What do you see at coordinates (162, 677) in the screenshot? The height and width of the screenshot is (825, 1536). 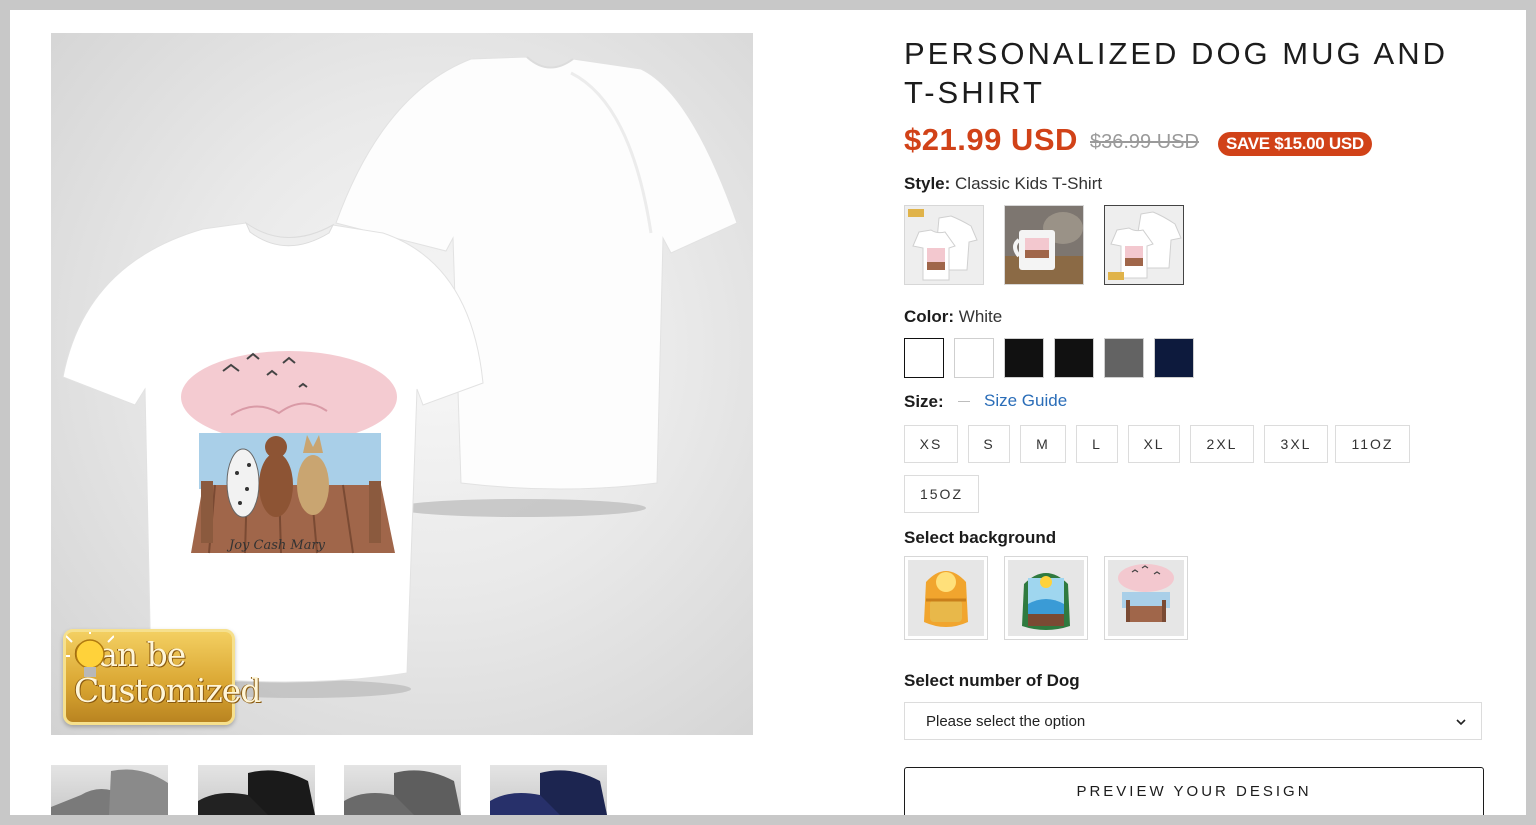 I see `customizable-badge: Can be Customized` at bounding box center [162, 677].